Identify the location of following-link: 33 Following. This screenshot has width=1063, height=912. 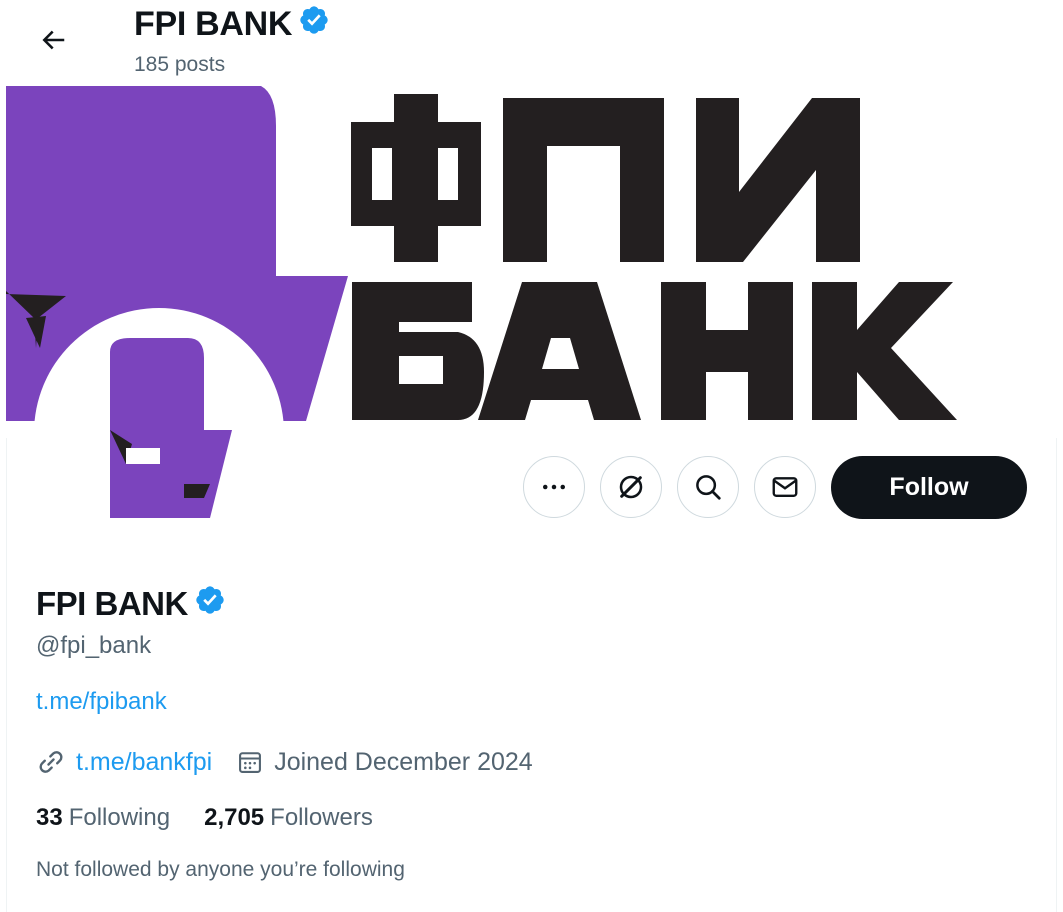
(103, 818).